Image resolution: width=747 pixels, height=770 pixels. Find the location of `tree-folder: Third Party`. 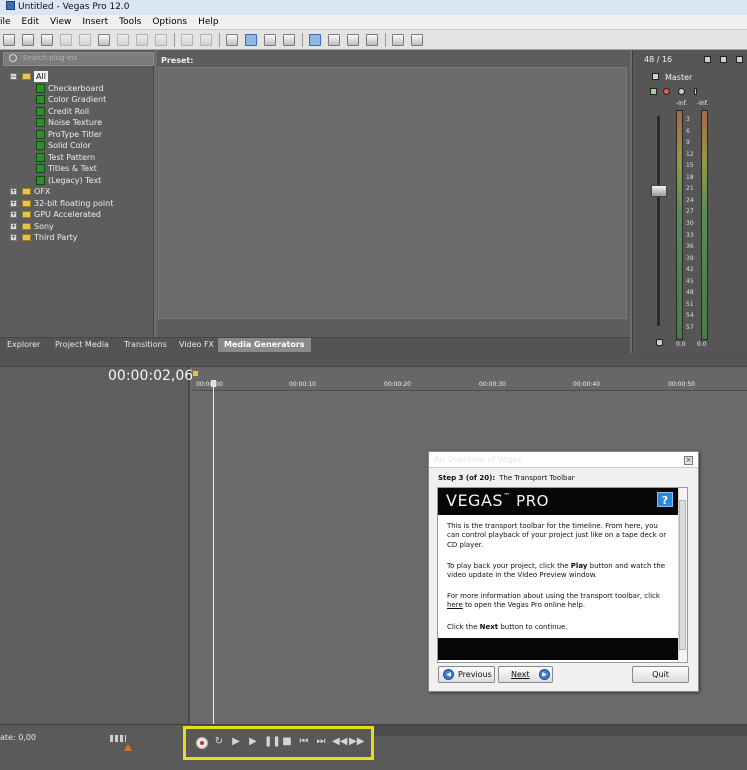

tree-folder: Third Party is located at coordinates (55, 237).